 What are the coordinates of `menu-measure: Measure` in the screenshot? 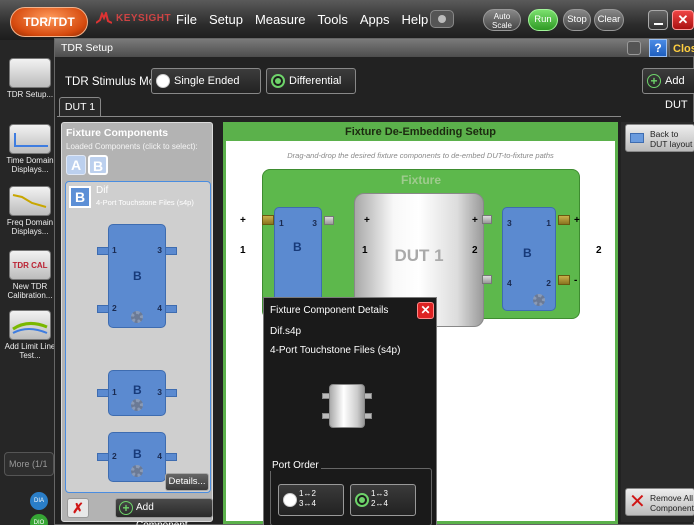 It's located at (280, 19).